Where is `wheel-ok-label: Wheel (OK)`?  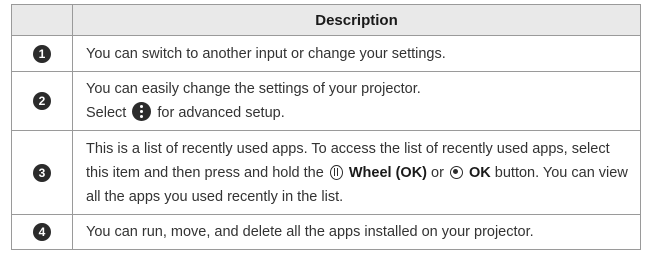 wheel-ok-label: Wheel (OK) is located at coordinates (387, 172).